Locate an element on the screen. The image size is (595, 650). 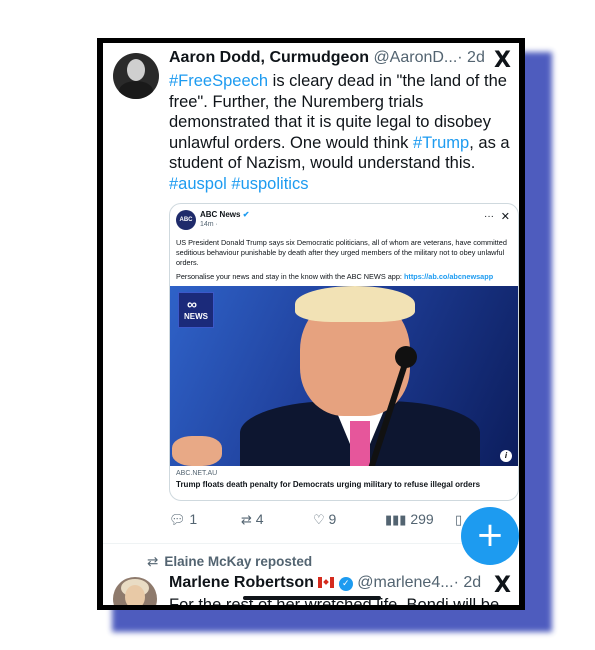
verified-icon: ✓ is located at coordinates (345, 584).